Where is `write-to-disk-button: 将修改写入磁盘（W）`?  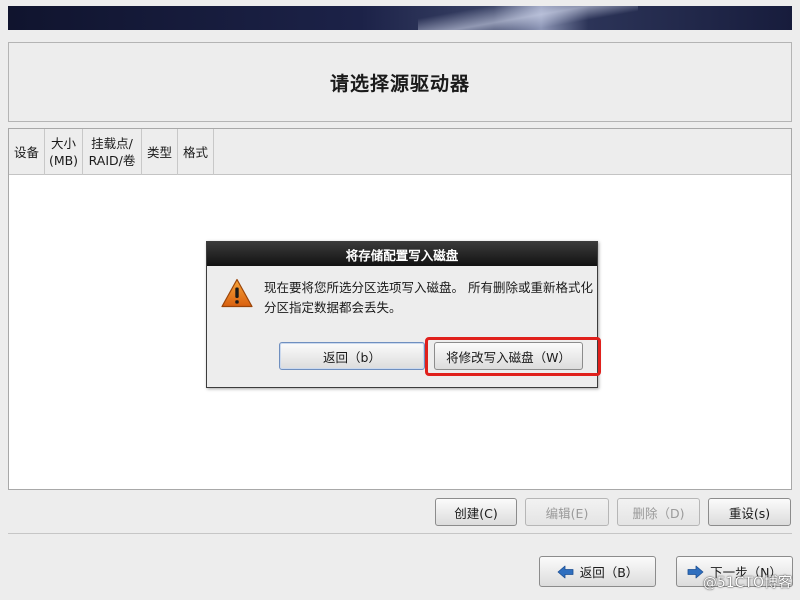 write-to-disk-button: 将修改写入磁盘（W） is located at coordinates (508, 356).